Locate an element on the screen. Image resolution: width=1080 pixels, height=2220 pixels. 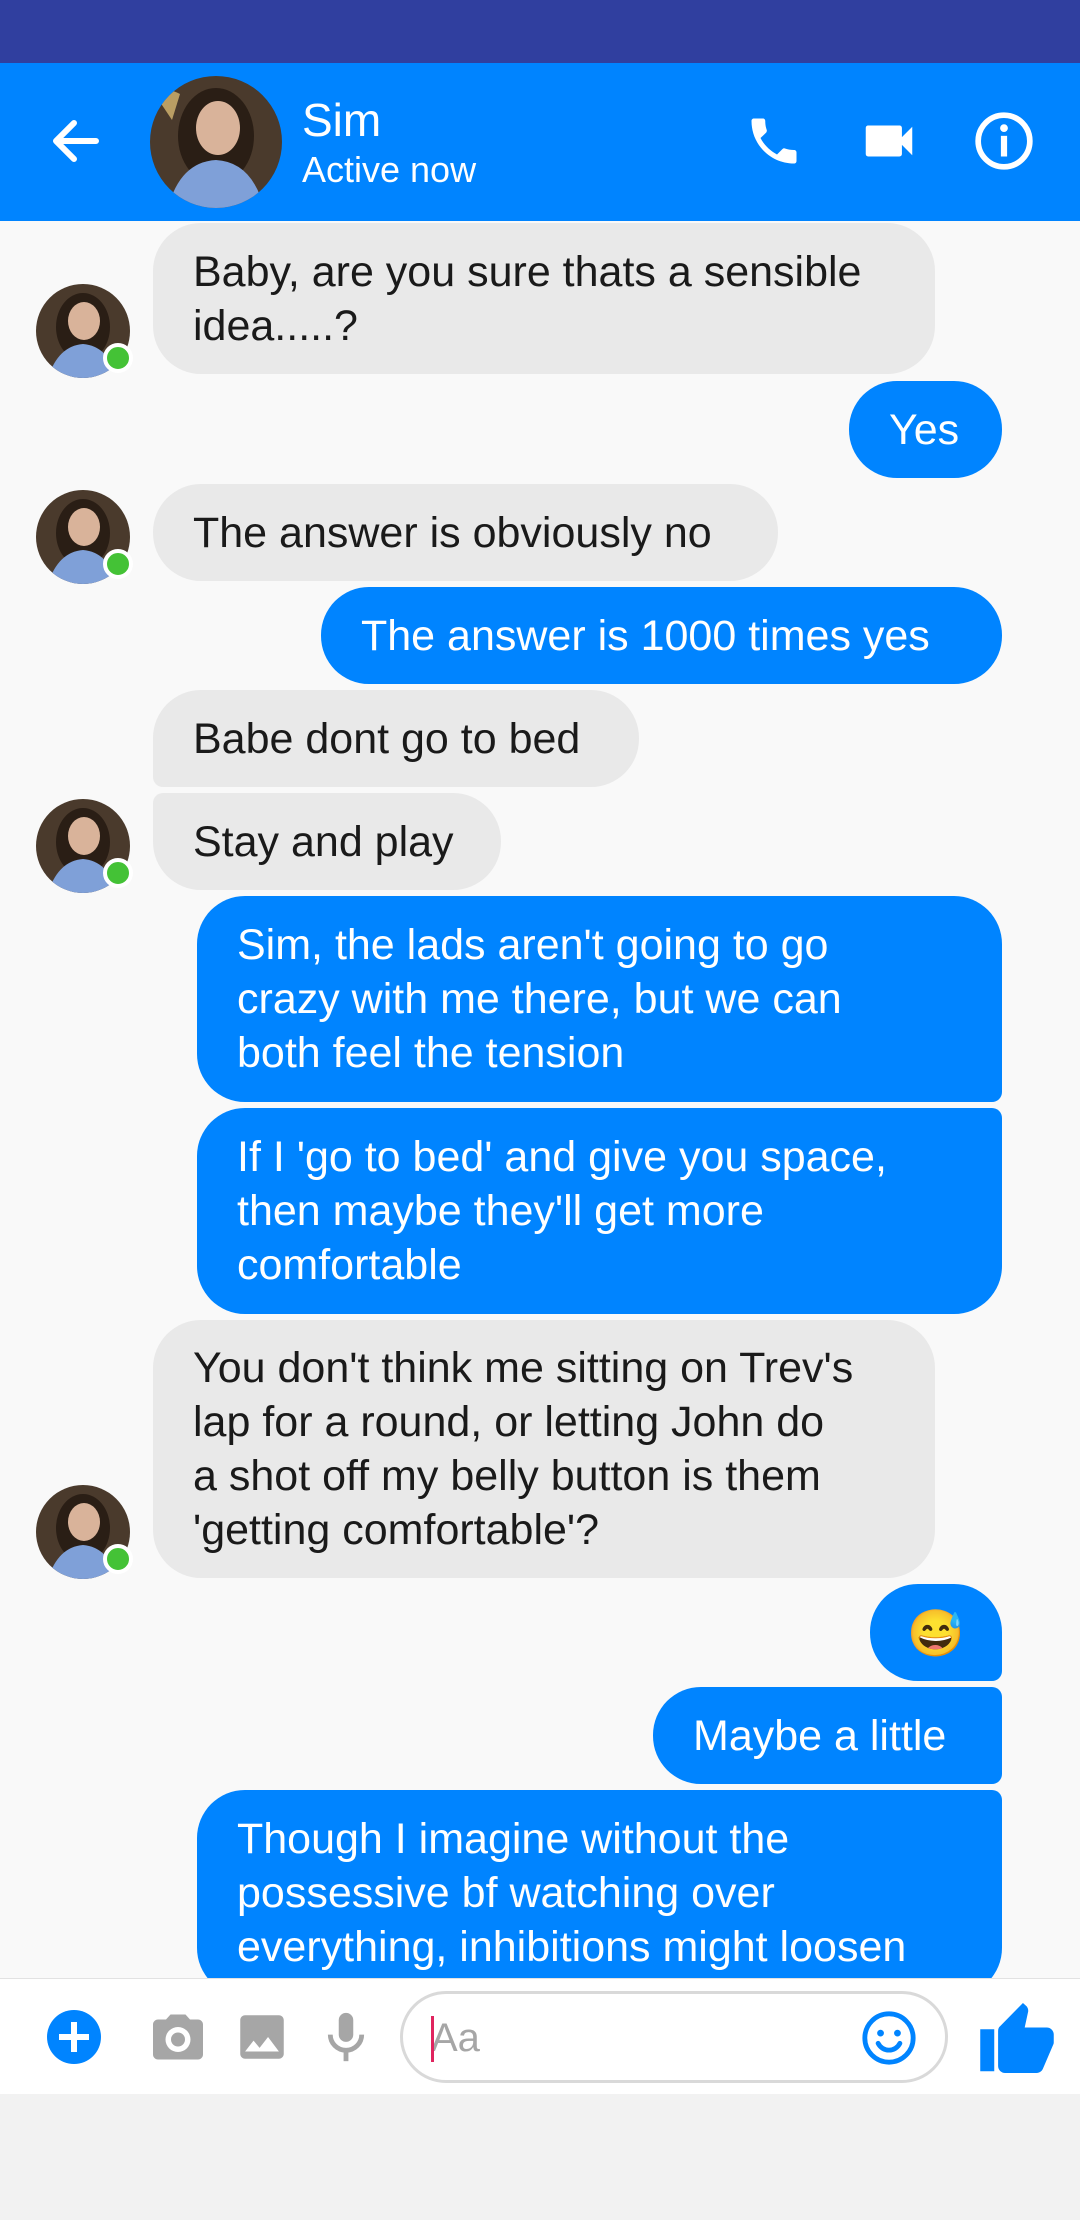
microphone-icon is located at coordinates (346, 2037).